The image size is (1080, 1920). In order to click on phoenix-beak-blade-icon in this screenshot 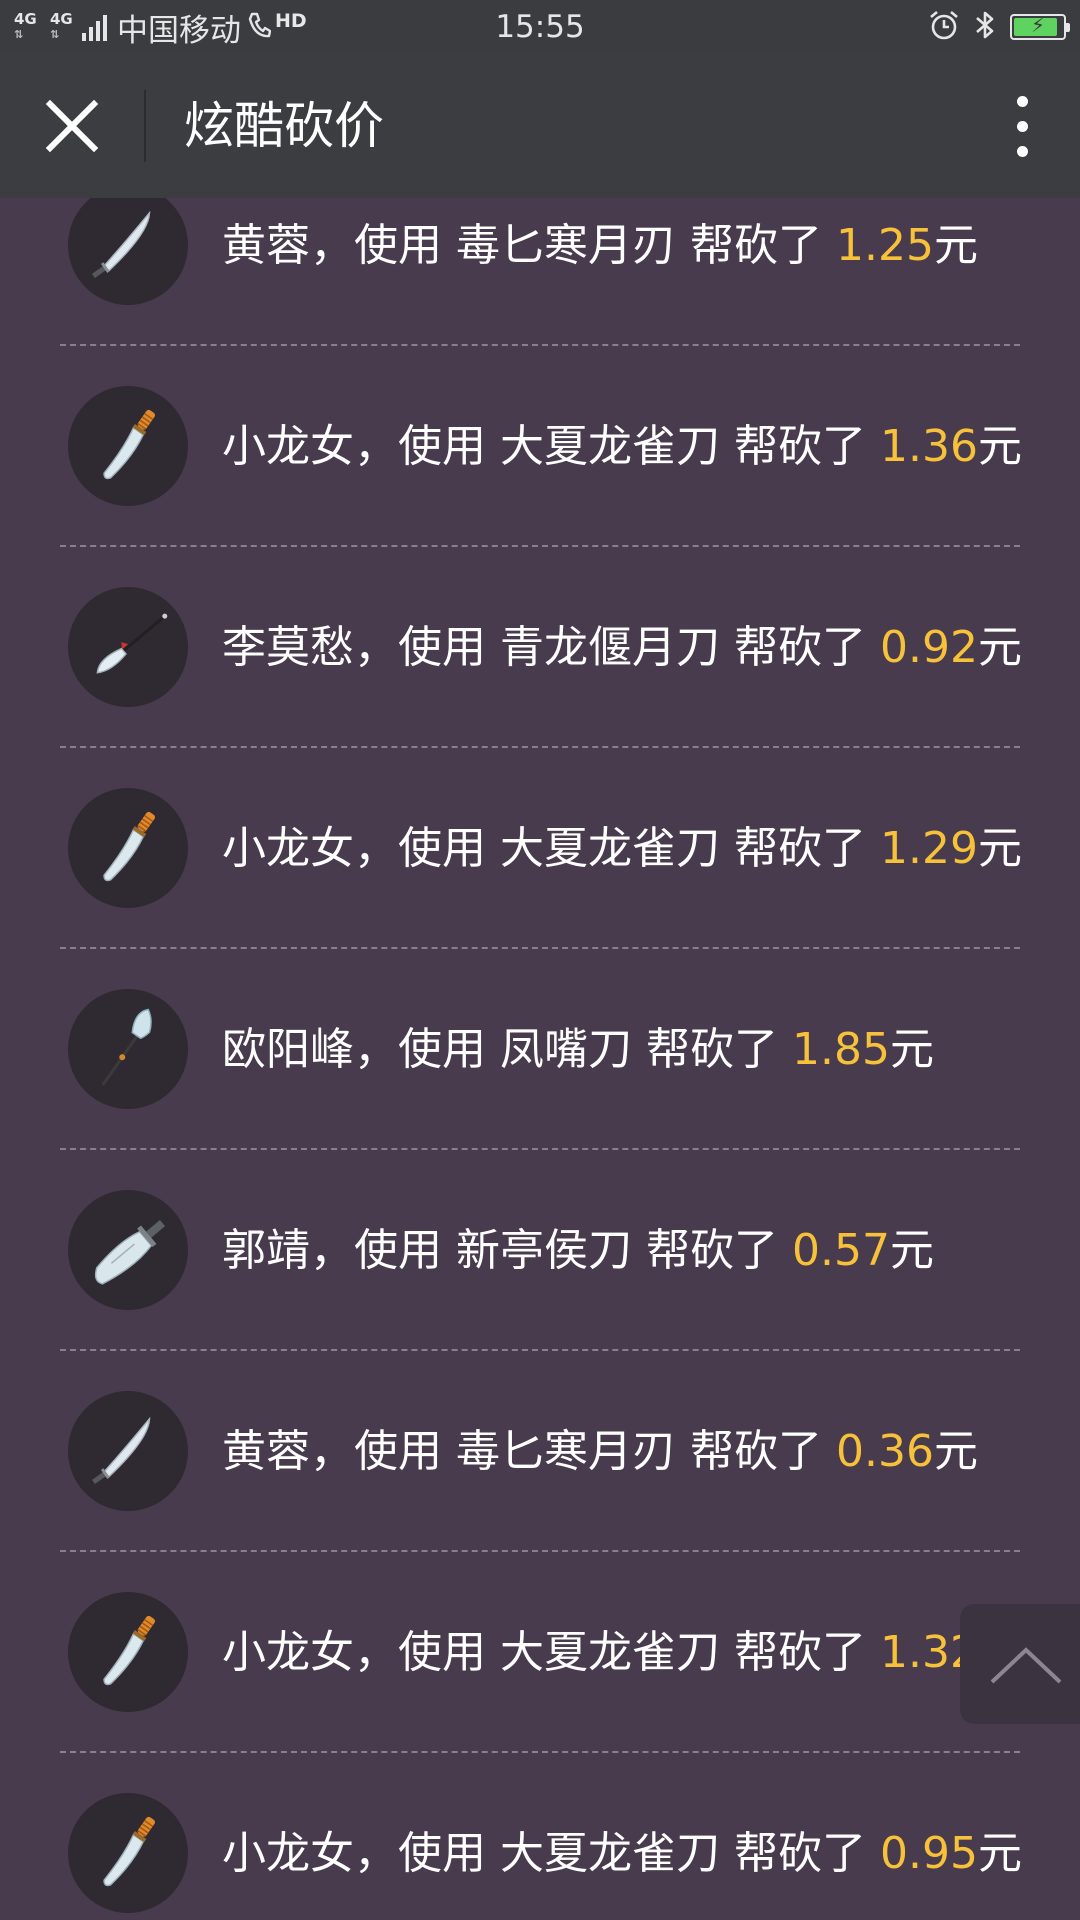, I will do `click(128, 1049)`.